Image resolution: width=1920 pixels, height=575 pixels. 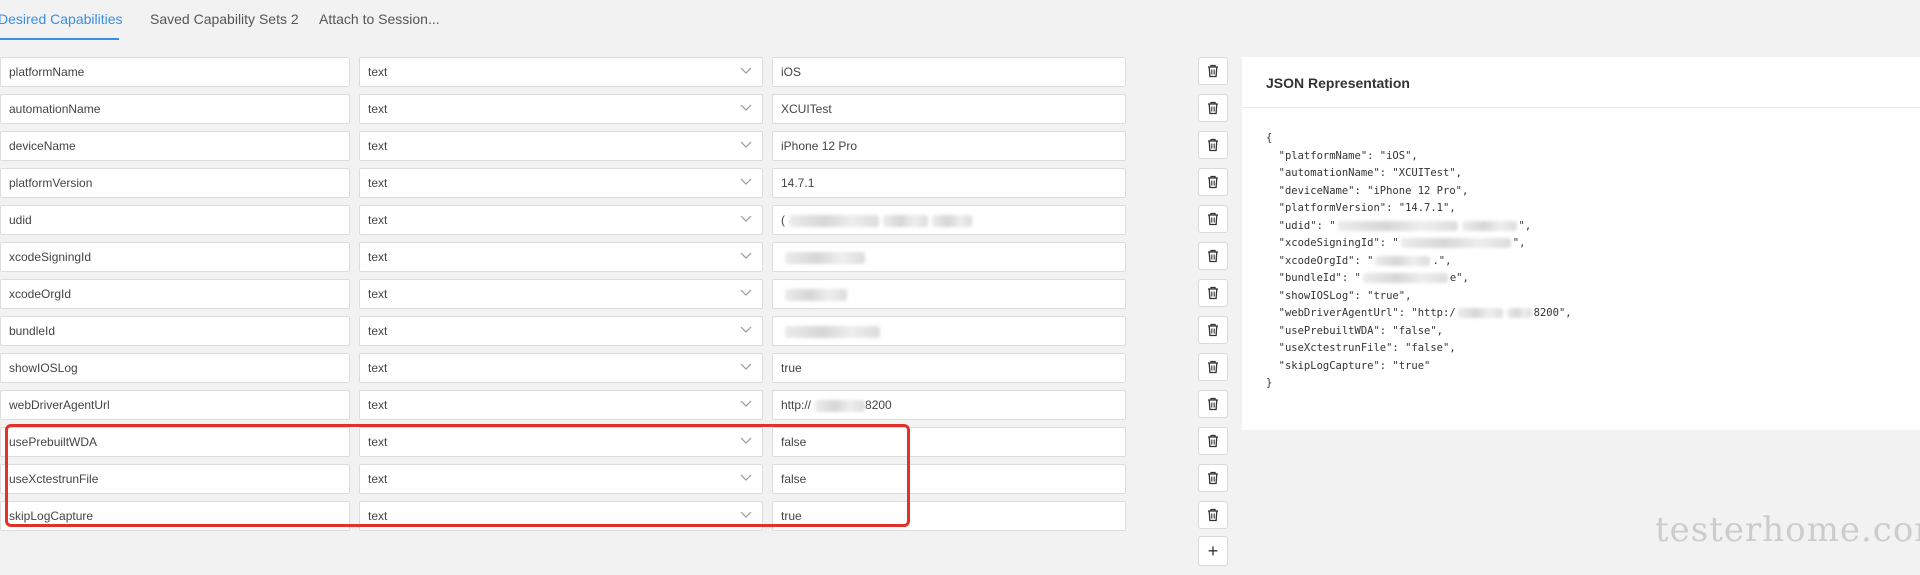 I want to click on json-line: }, so click(x=1269, y=383).